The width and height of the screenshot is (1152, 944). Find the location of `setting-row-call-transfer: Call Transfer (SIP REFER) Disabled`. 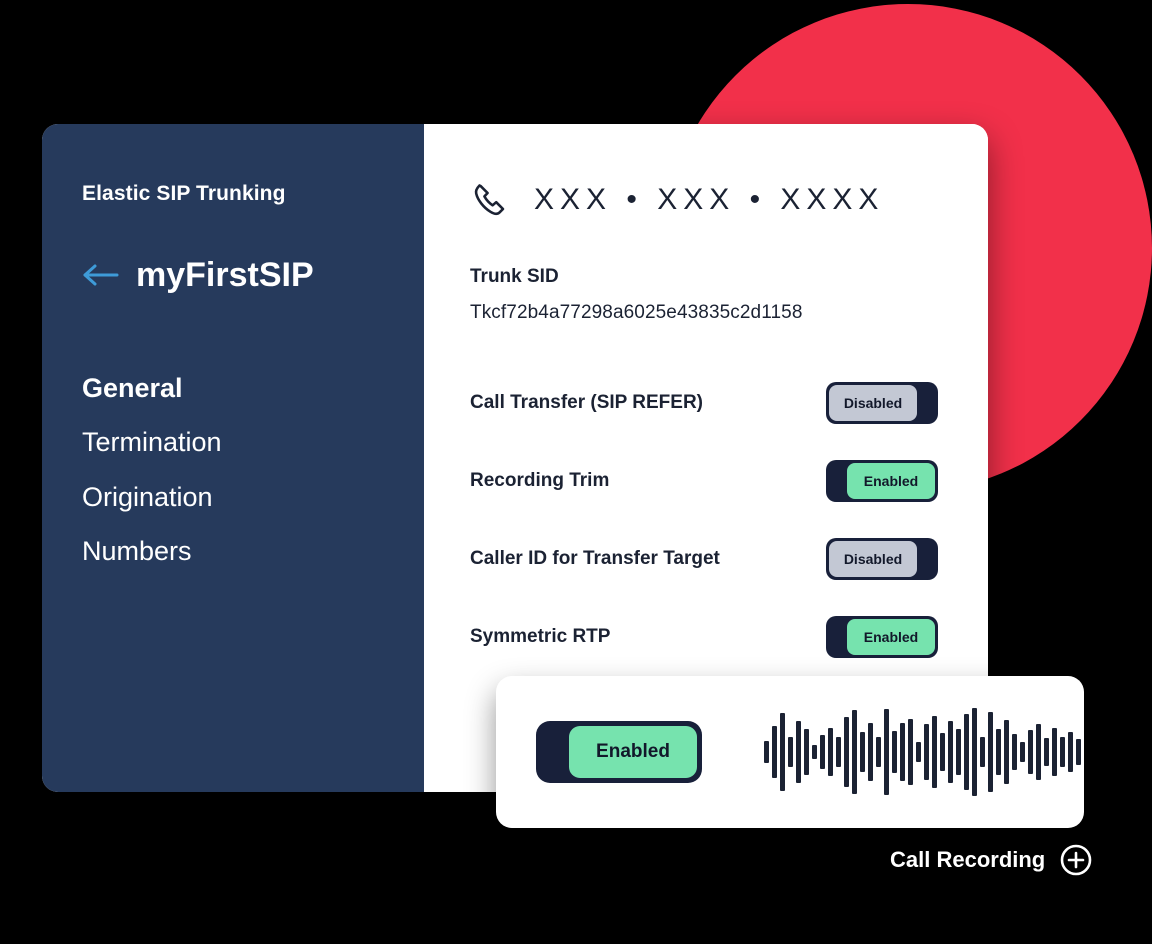

setting-row-call-transfer: Call Transfer (SIP REFER) Disabled is located at coordinates (704, 403).